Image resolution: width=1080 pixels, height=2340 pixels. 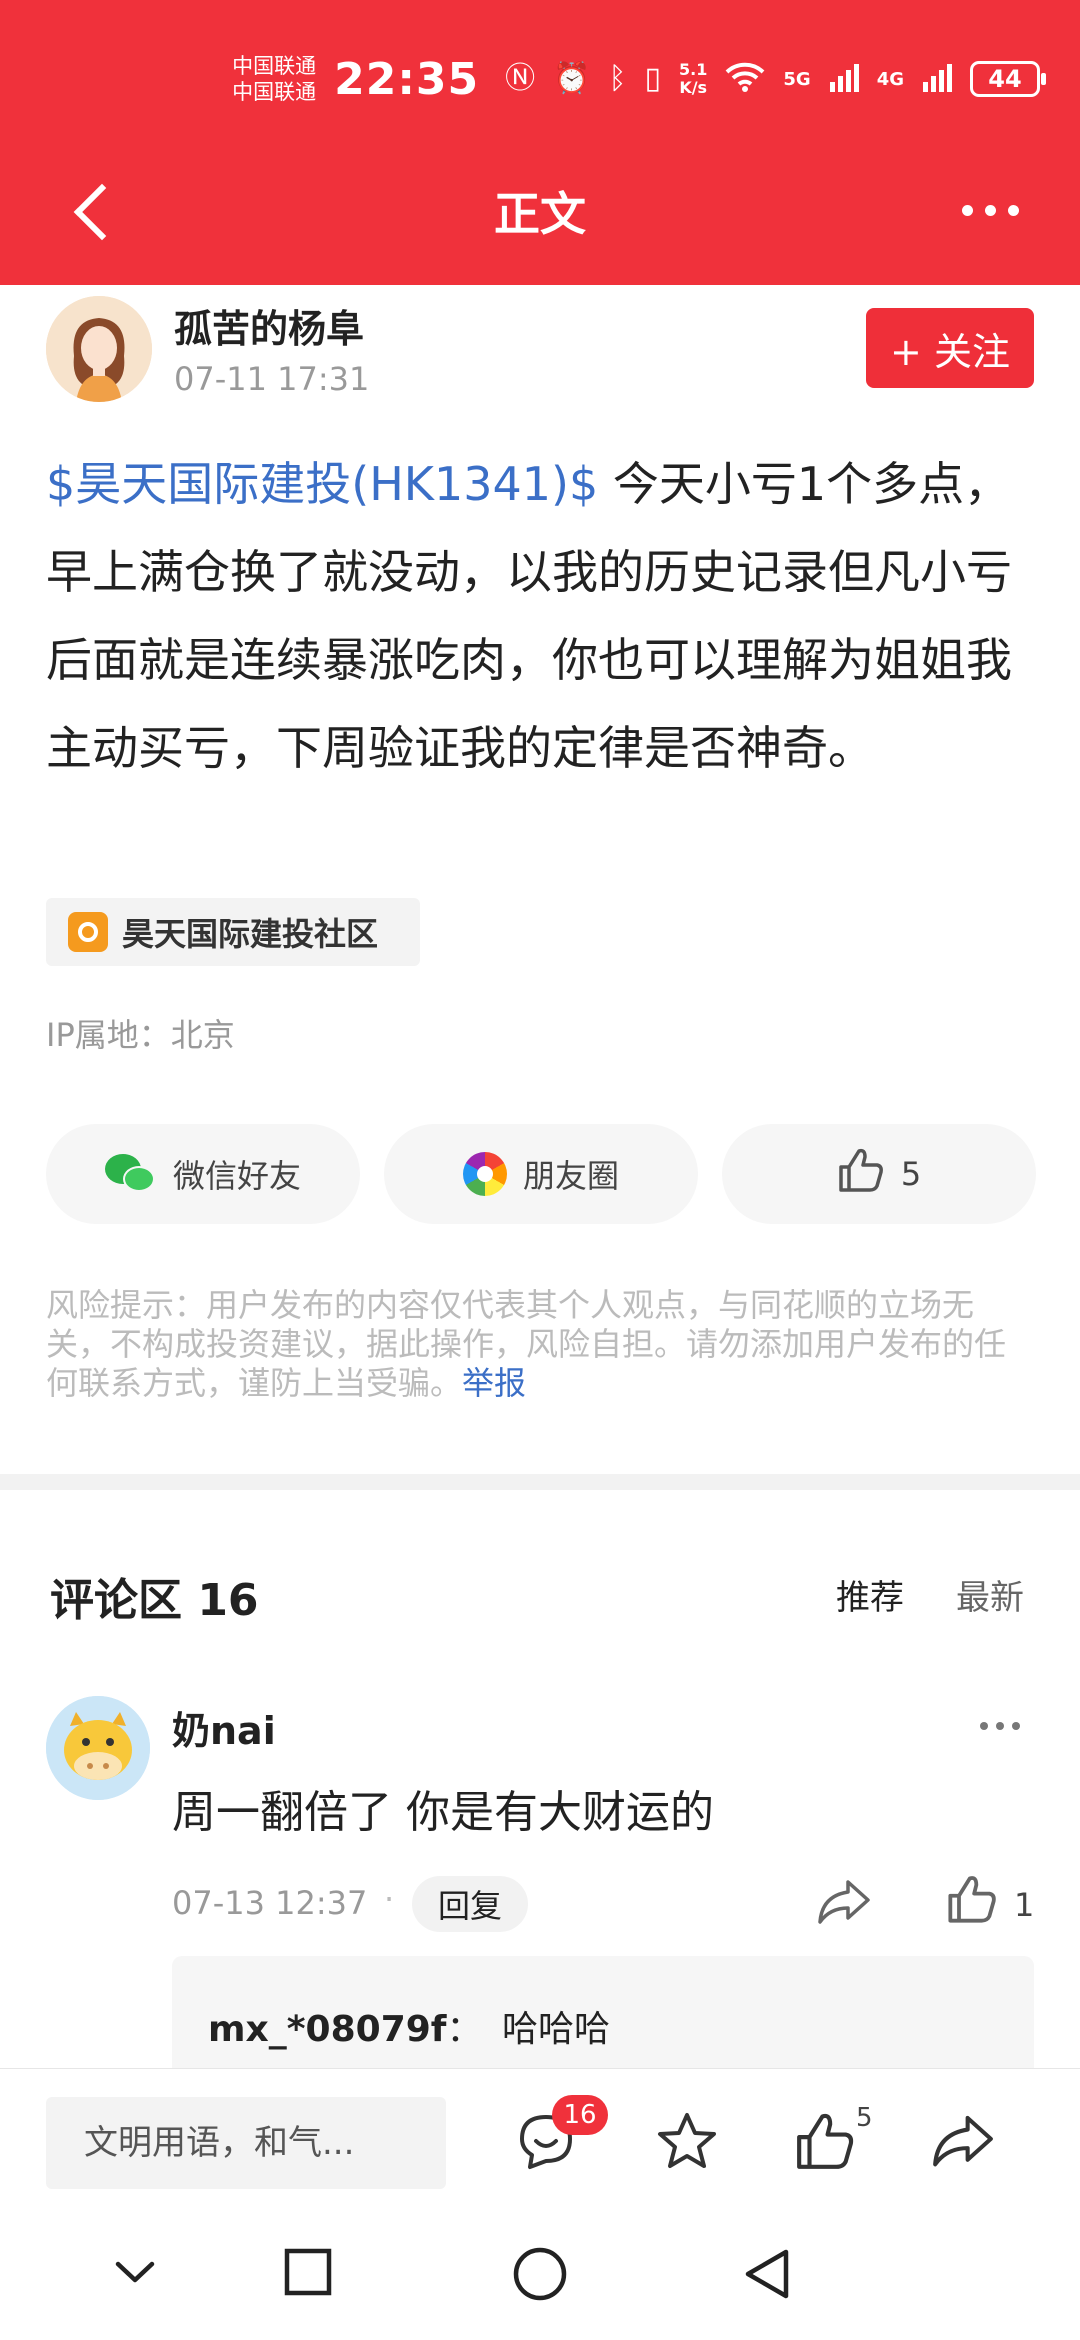 I want to click on community-tag: 昊天国际建投社区, so click(x=233, y=932).